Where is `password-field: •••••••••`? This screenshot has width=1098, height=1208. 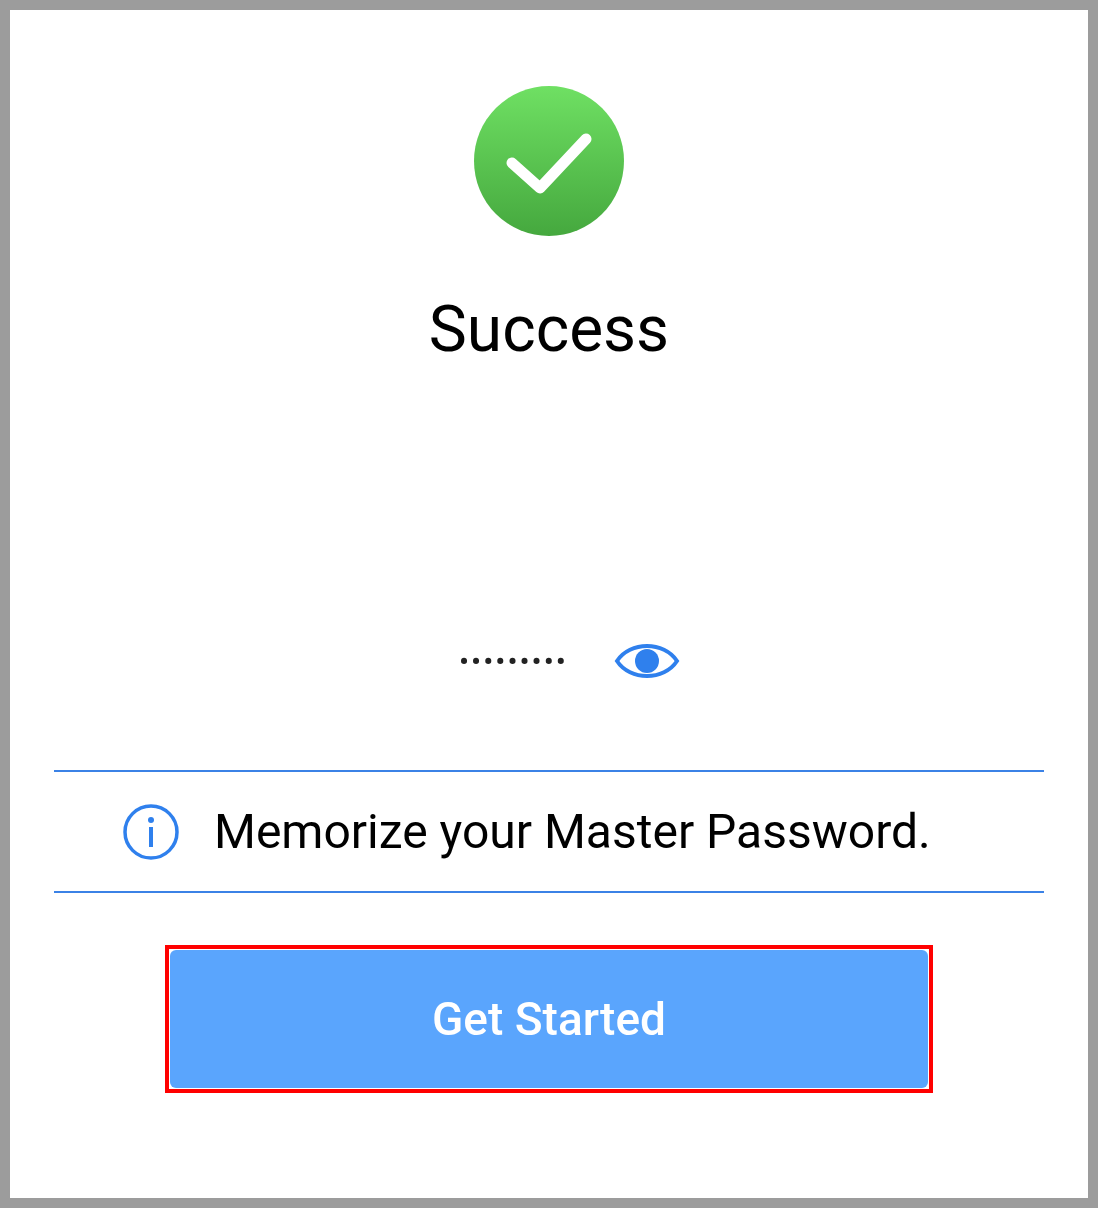 password-field: ••••••••• is located at coordinates (493, 661).